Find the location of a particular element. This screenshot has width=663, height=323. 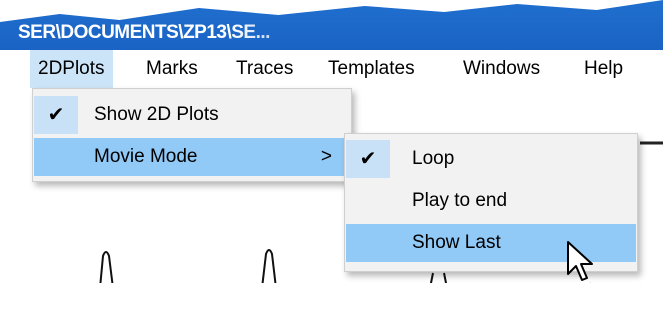

menu-item-label: Movie Mode is located at coordinates (146, 156).